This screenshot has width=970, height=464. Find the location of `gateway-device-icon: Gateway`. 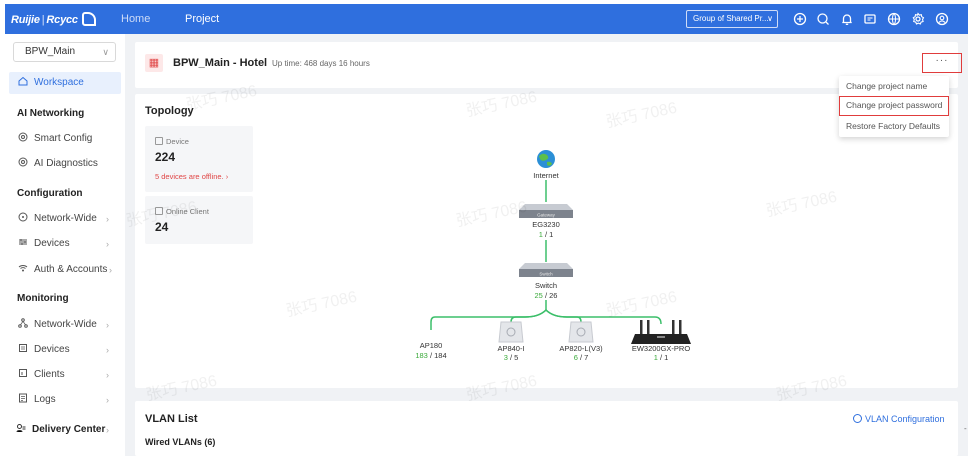

gateway-device-icon: Gateway is located at coordinates (546, 211).